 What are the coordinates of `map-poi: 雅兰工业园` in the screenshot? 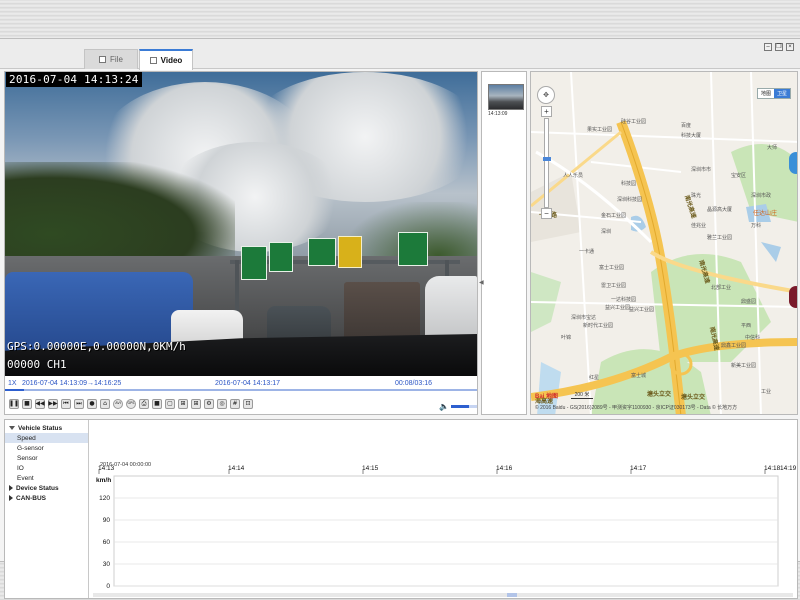 It's located at (720, 238).